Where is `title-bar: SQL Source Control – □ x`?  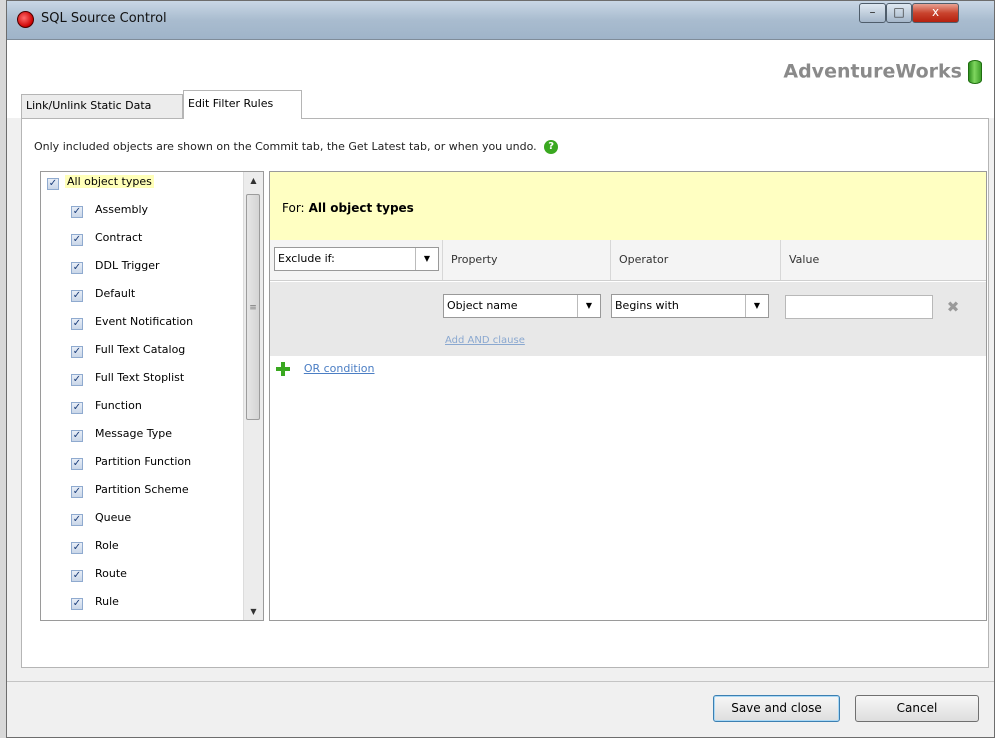
title-bar: SQL Source Control – □ x is located at coordinates (500, 20).